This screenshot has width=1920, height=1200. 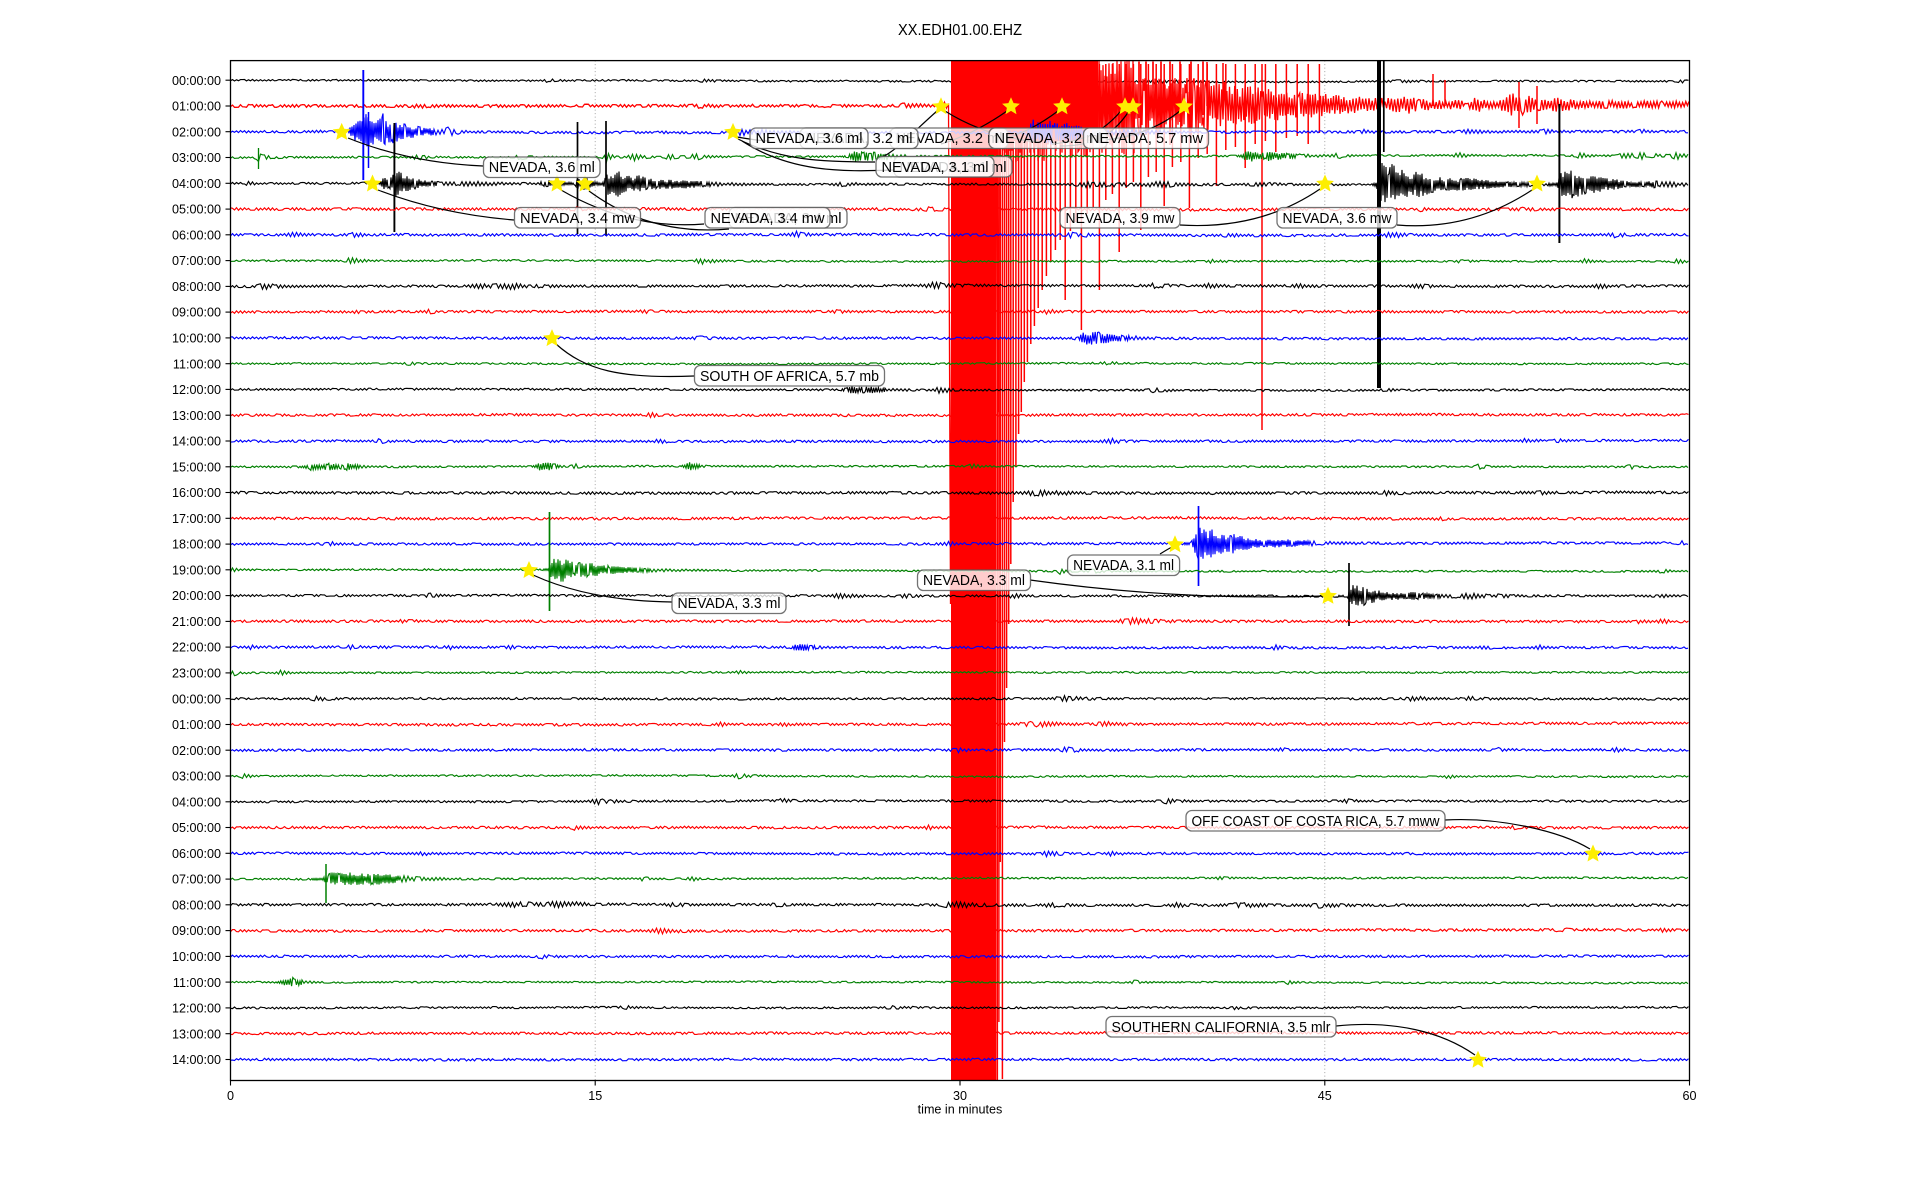 I want to click on svg-text: 17:00:00, so click(x=196, y=519).